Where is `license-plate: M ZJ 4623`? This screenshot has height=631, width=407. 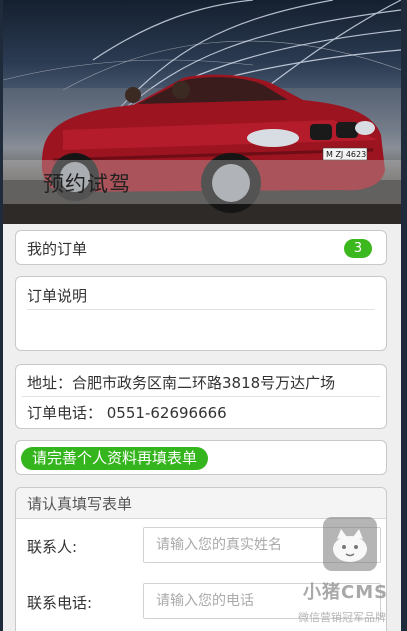
license-plate: M ZJ 4623 is located at coordinates (346, 154).